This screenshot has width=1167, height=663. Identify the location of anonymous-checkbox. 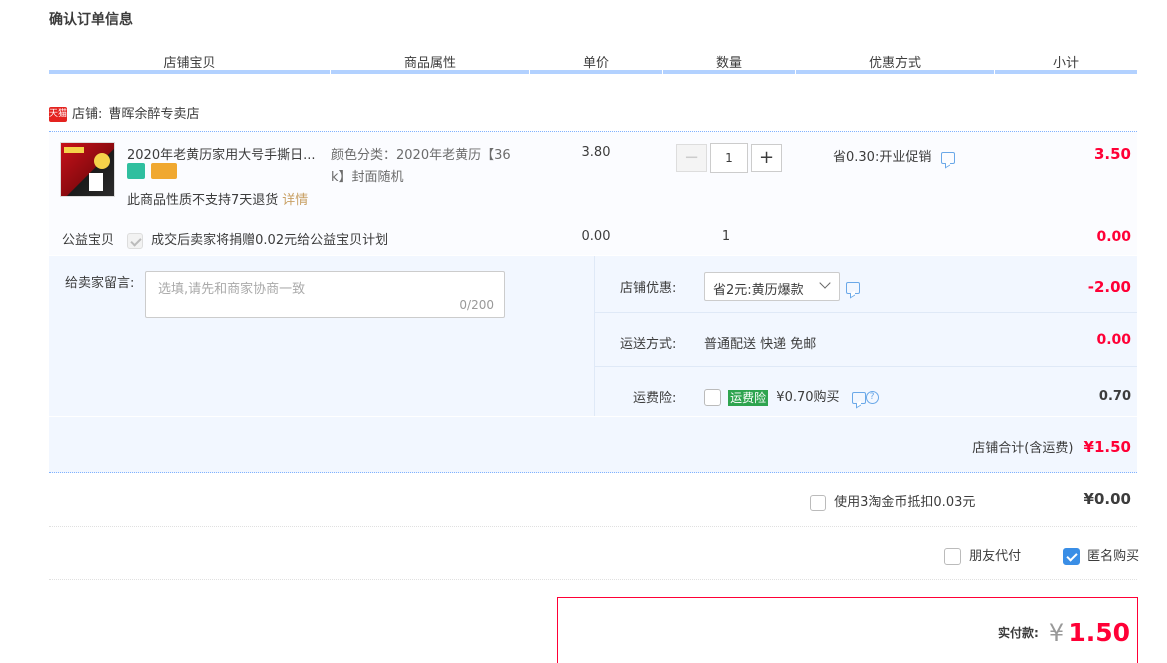
(1071, 556).